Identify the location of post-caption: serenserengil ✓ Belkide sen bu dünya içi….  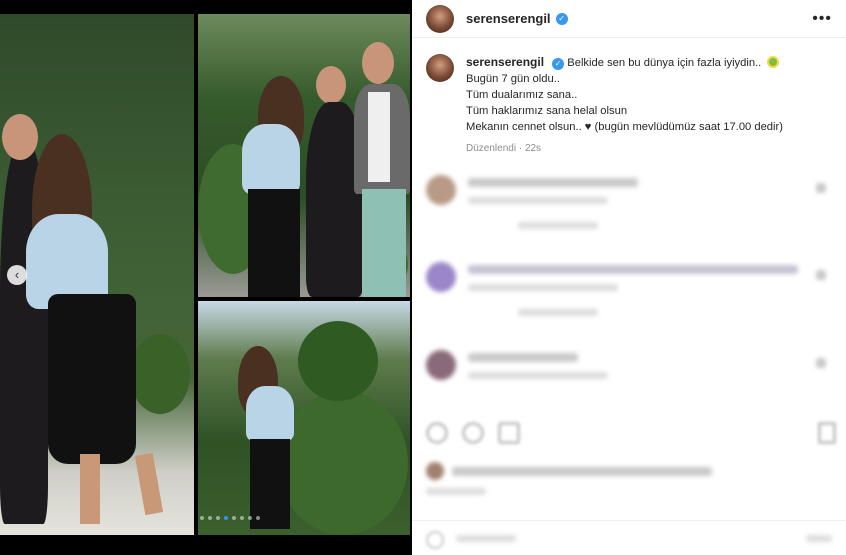
(629, 97).